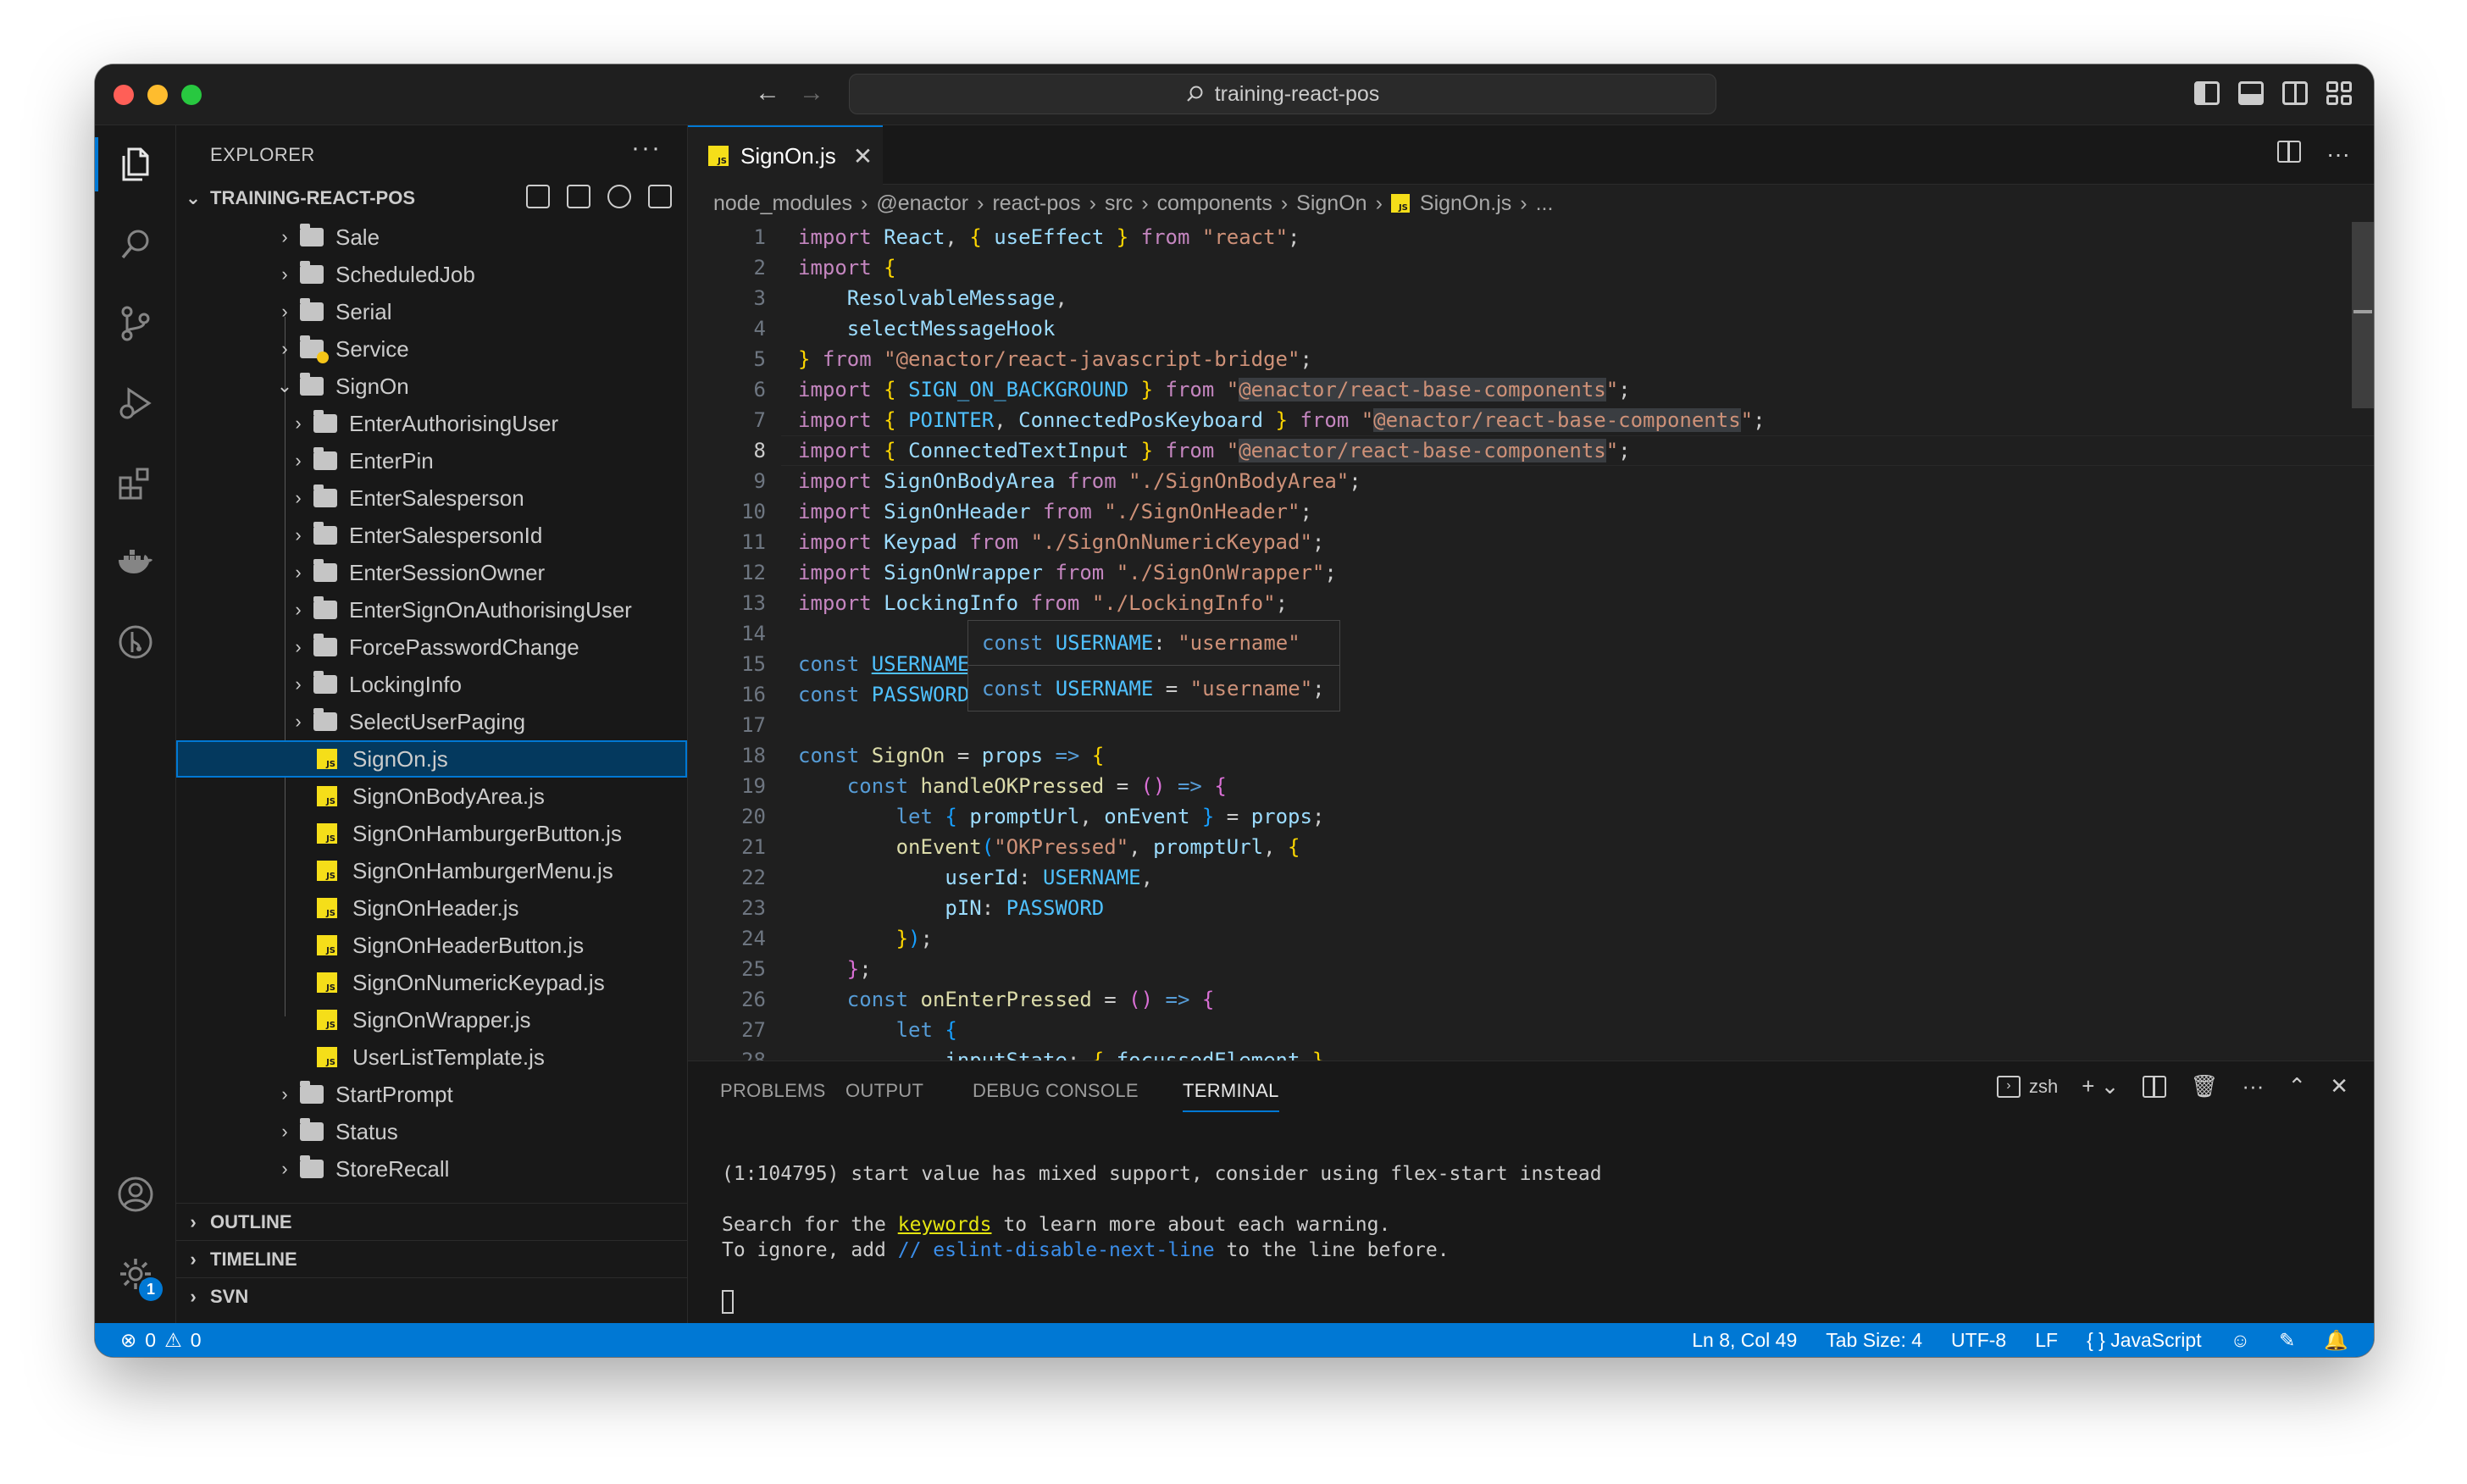  Describe the element at coordinates (431, 870) in the screenshot. I see `tree-item-signonhamburgermenu-js: JS SignOnHamburgerMenu.js` at that location.